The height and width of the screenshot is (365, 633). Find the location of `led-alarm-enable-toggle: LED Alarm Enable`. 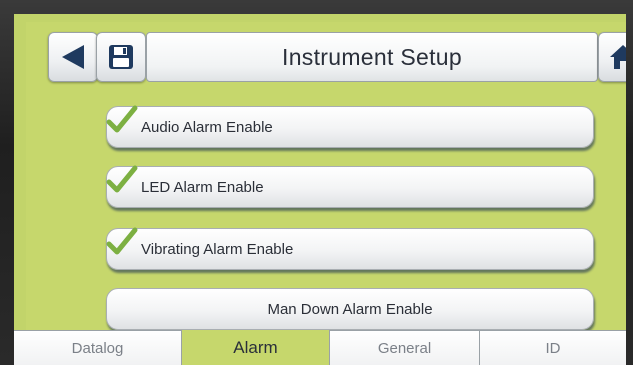

led-alarm-enable-toggle: LED Alarm Enable is located at coordinates (350, 186).